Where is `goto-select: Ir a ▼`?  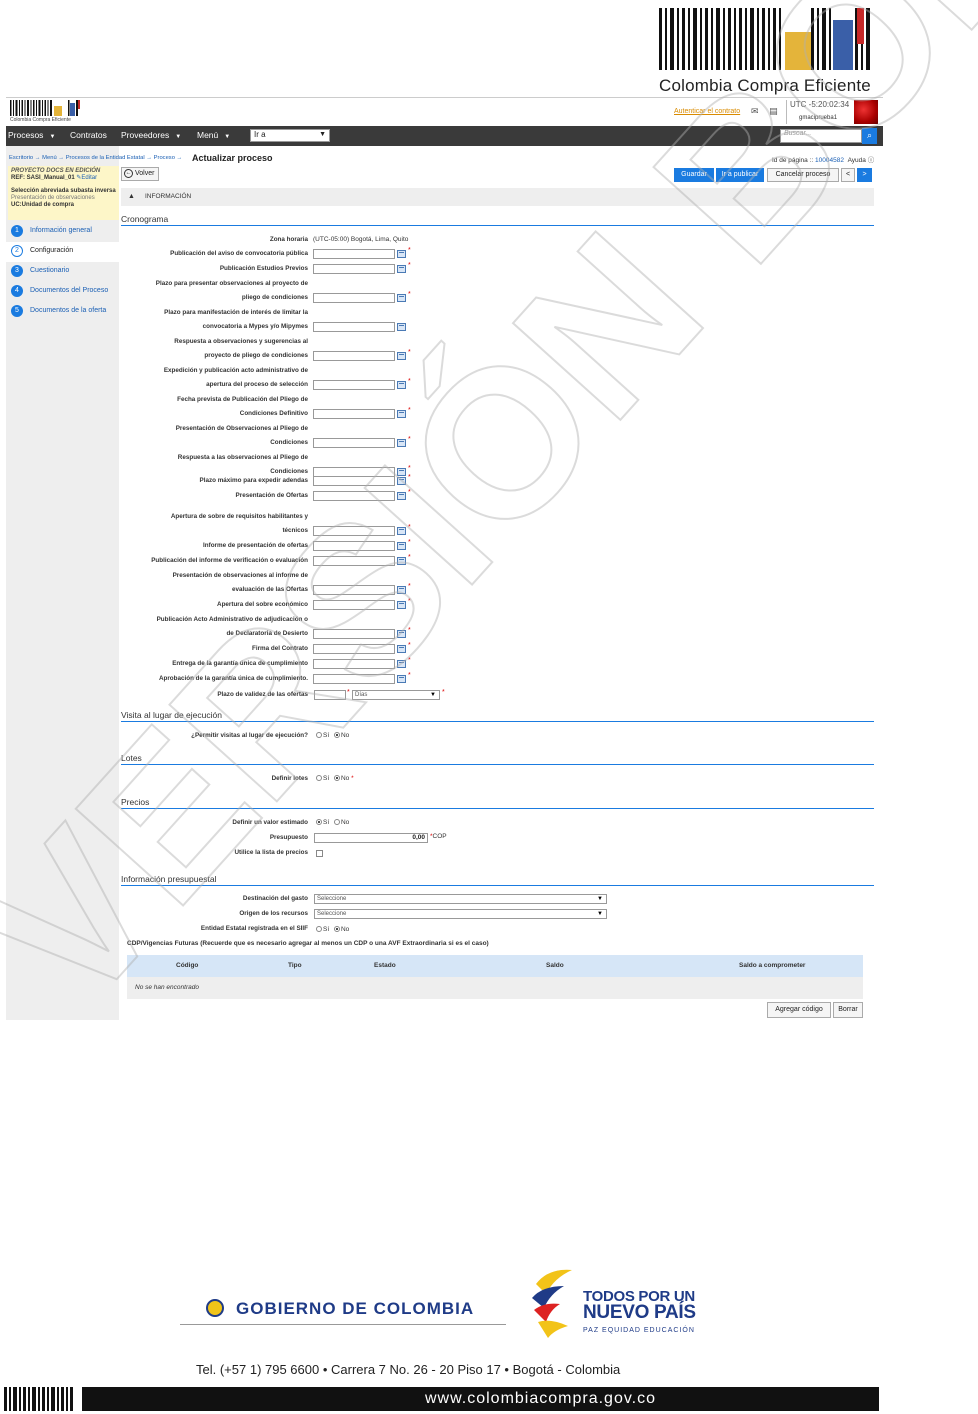
goto-select: Ir a ▼ is located at coordinates (290, 135).